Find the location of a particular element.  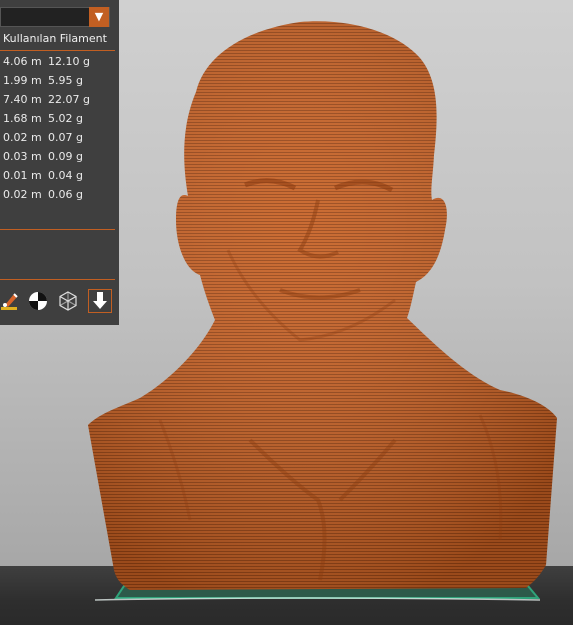

list-item: 0.02 m 0.06 g is located at coordinates (57, 197).